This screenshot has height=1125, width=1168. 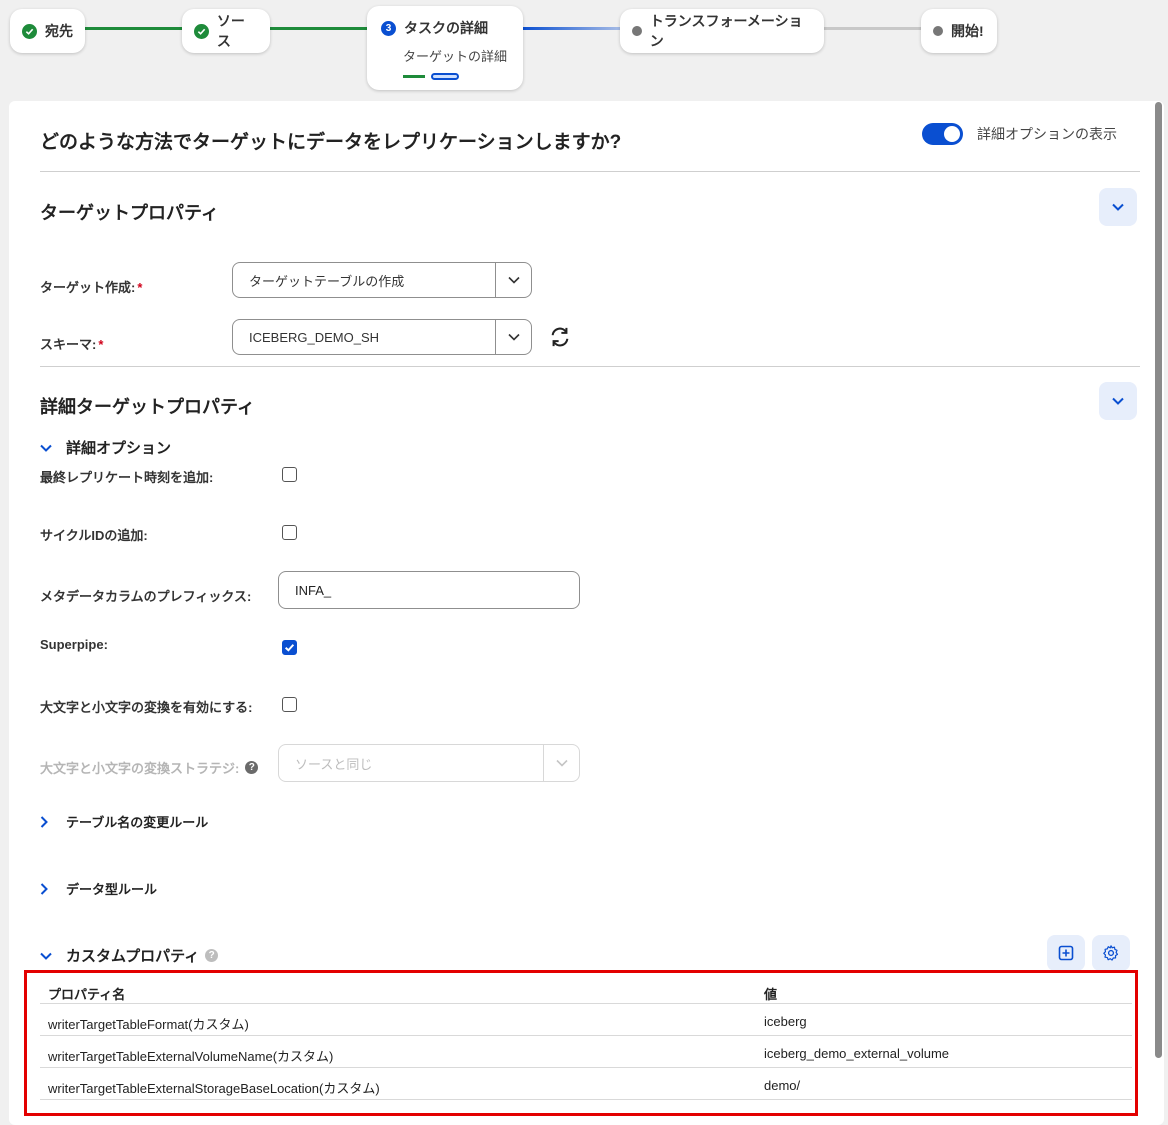 What do you see at coordinates (146, 707) in the screenshot?
I see `enable-case-conversion-label: 大文字と小文字の変換を有効にする:` at bounding box center [146, 707].